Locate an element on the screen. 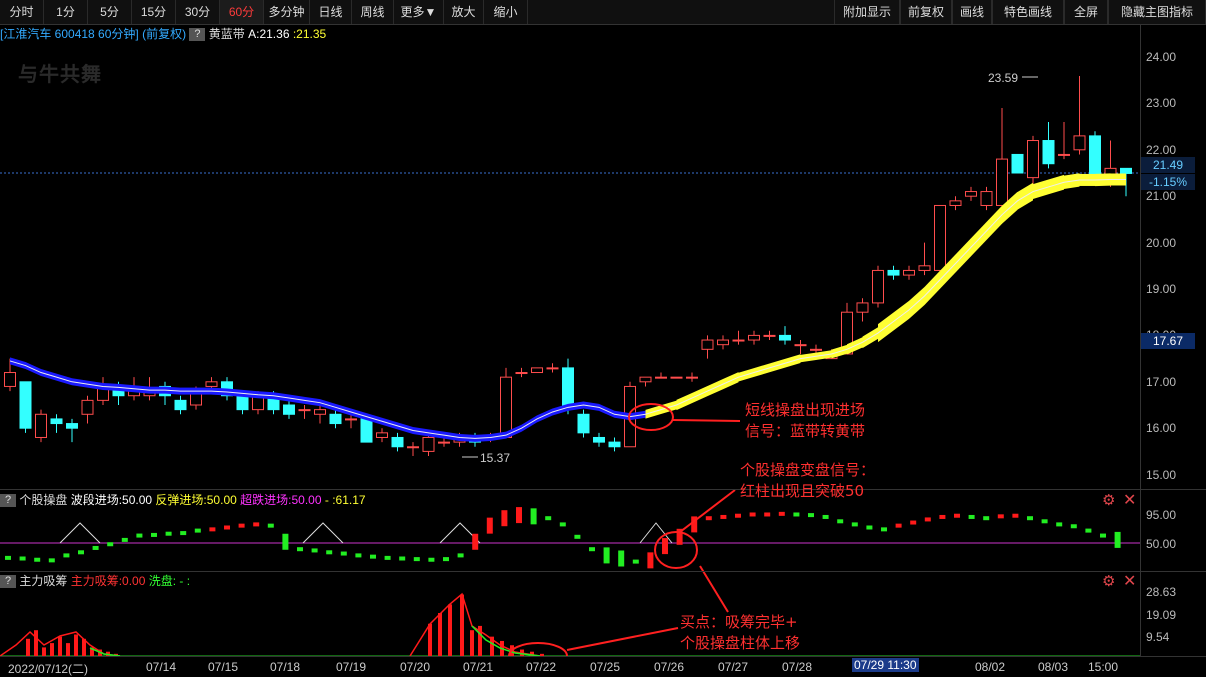 The image size is (1206, 677). time-tick-label: 07/29 11:30 is located at coordinates (885, 665).